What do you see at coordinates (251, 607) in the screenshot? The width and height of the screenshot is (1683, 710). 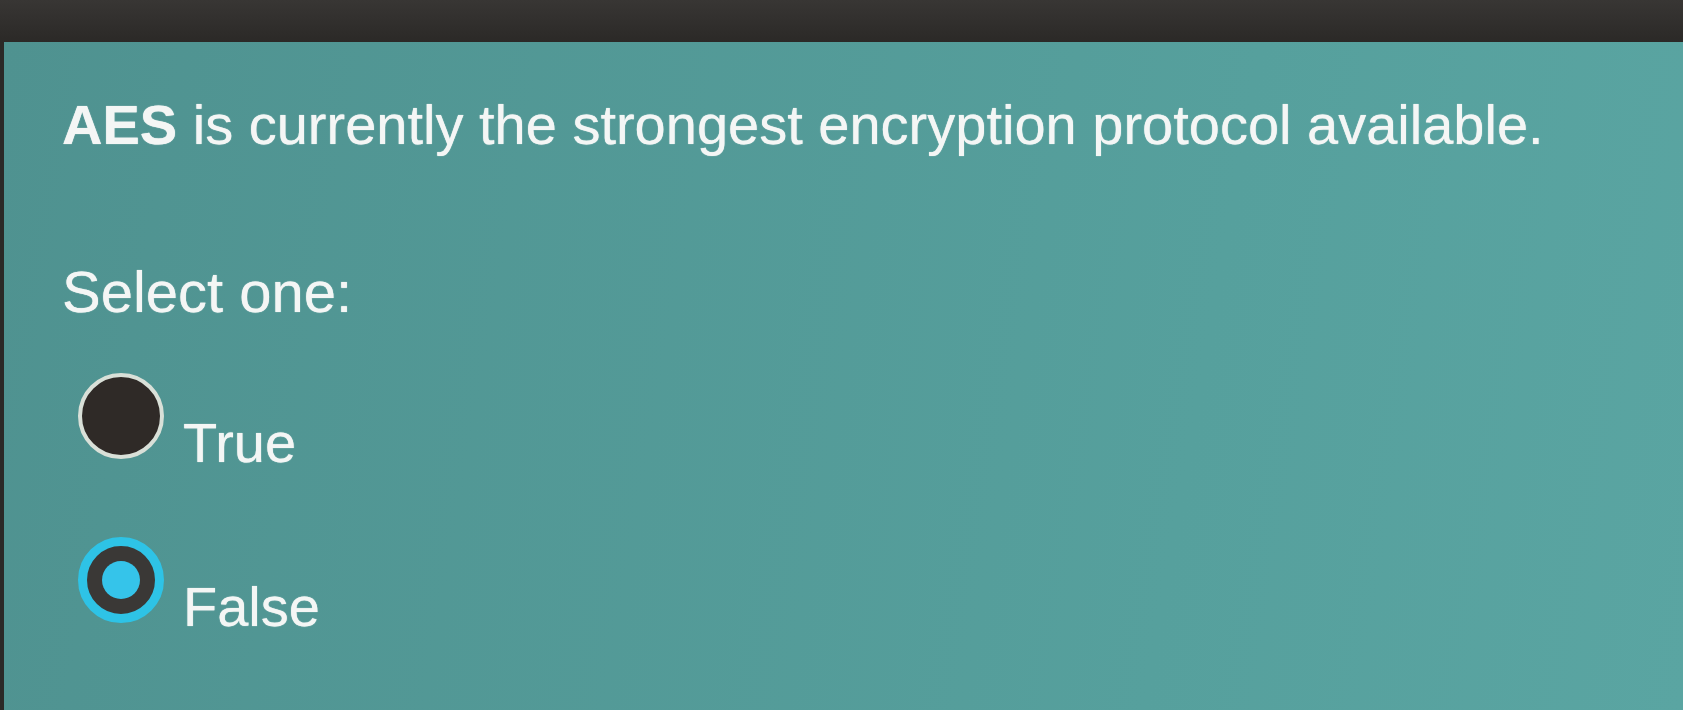 I see `option-label: False` at bounding box center [251, 607].